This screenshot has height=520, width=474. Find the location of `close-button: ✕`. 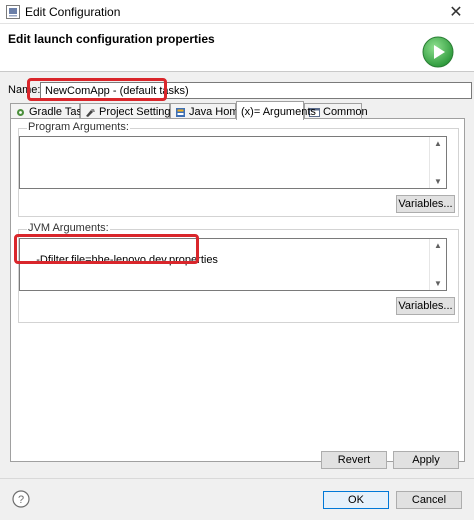

close-button: ✕ is located at coordinates (456, 12).